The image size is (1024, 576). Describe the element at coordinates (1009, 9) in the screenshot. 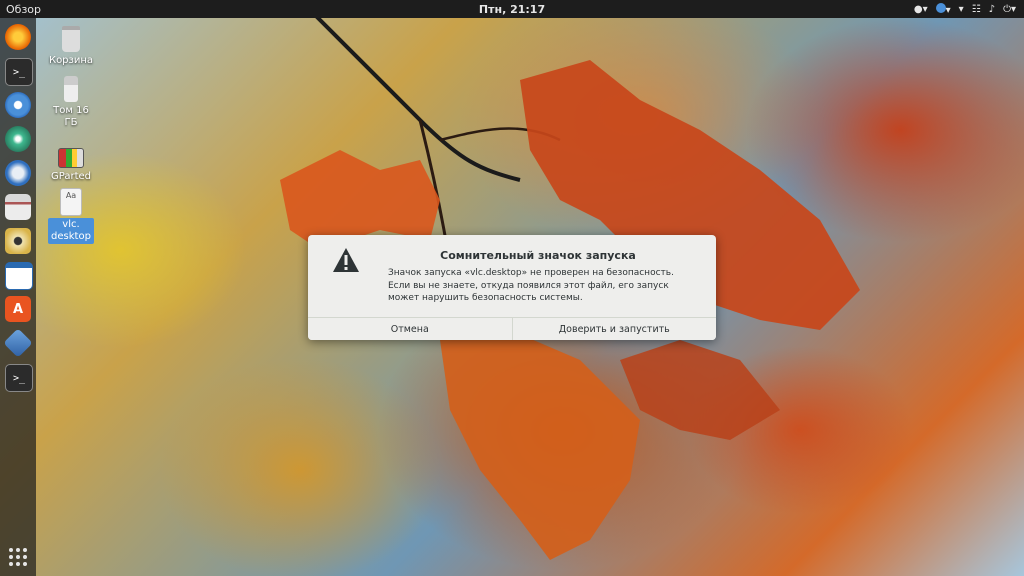

I see `power-icon: ⏻▾` at that location.